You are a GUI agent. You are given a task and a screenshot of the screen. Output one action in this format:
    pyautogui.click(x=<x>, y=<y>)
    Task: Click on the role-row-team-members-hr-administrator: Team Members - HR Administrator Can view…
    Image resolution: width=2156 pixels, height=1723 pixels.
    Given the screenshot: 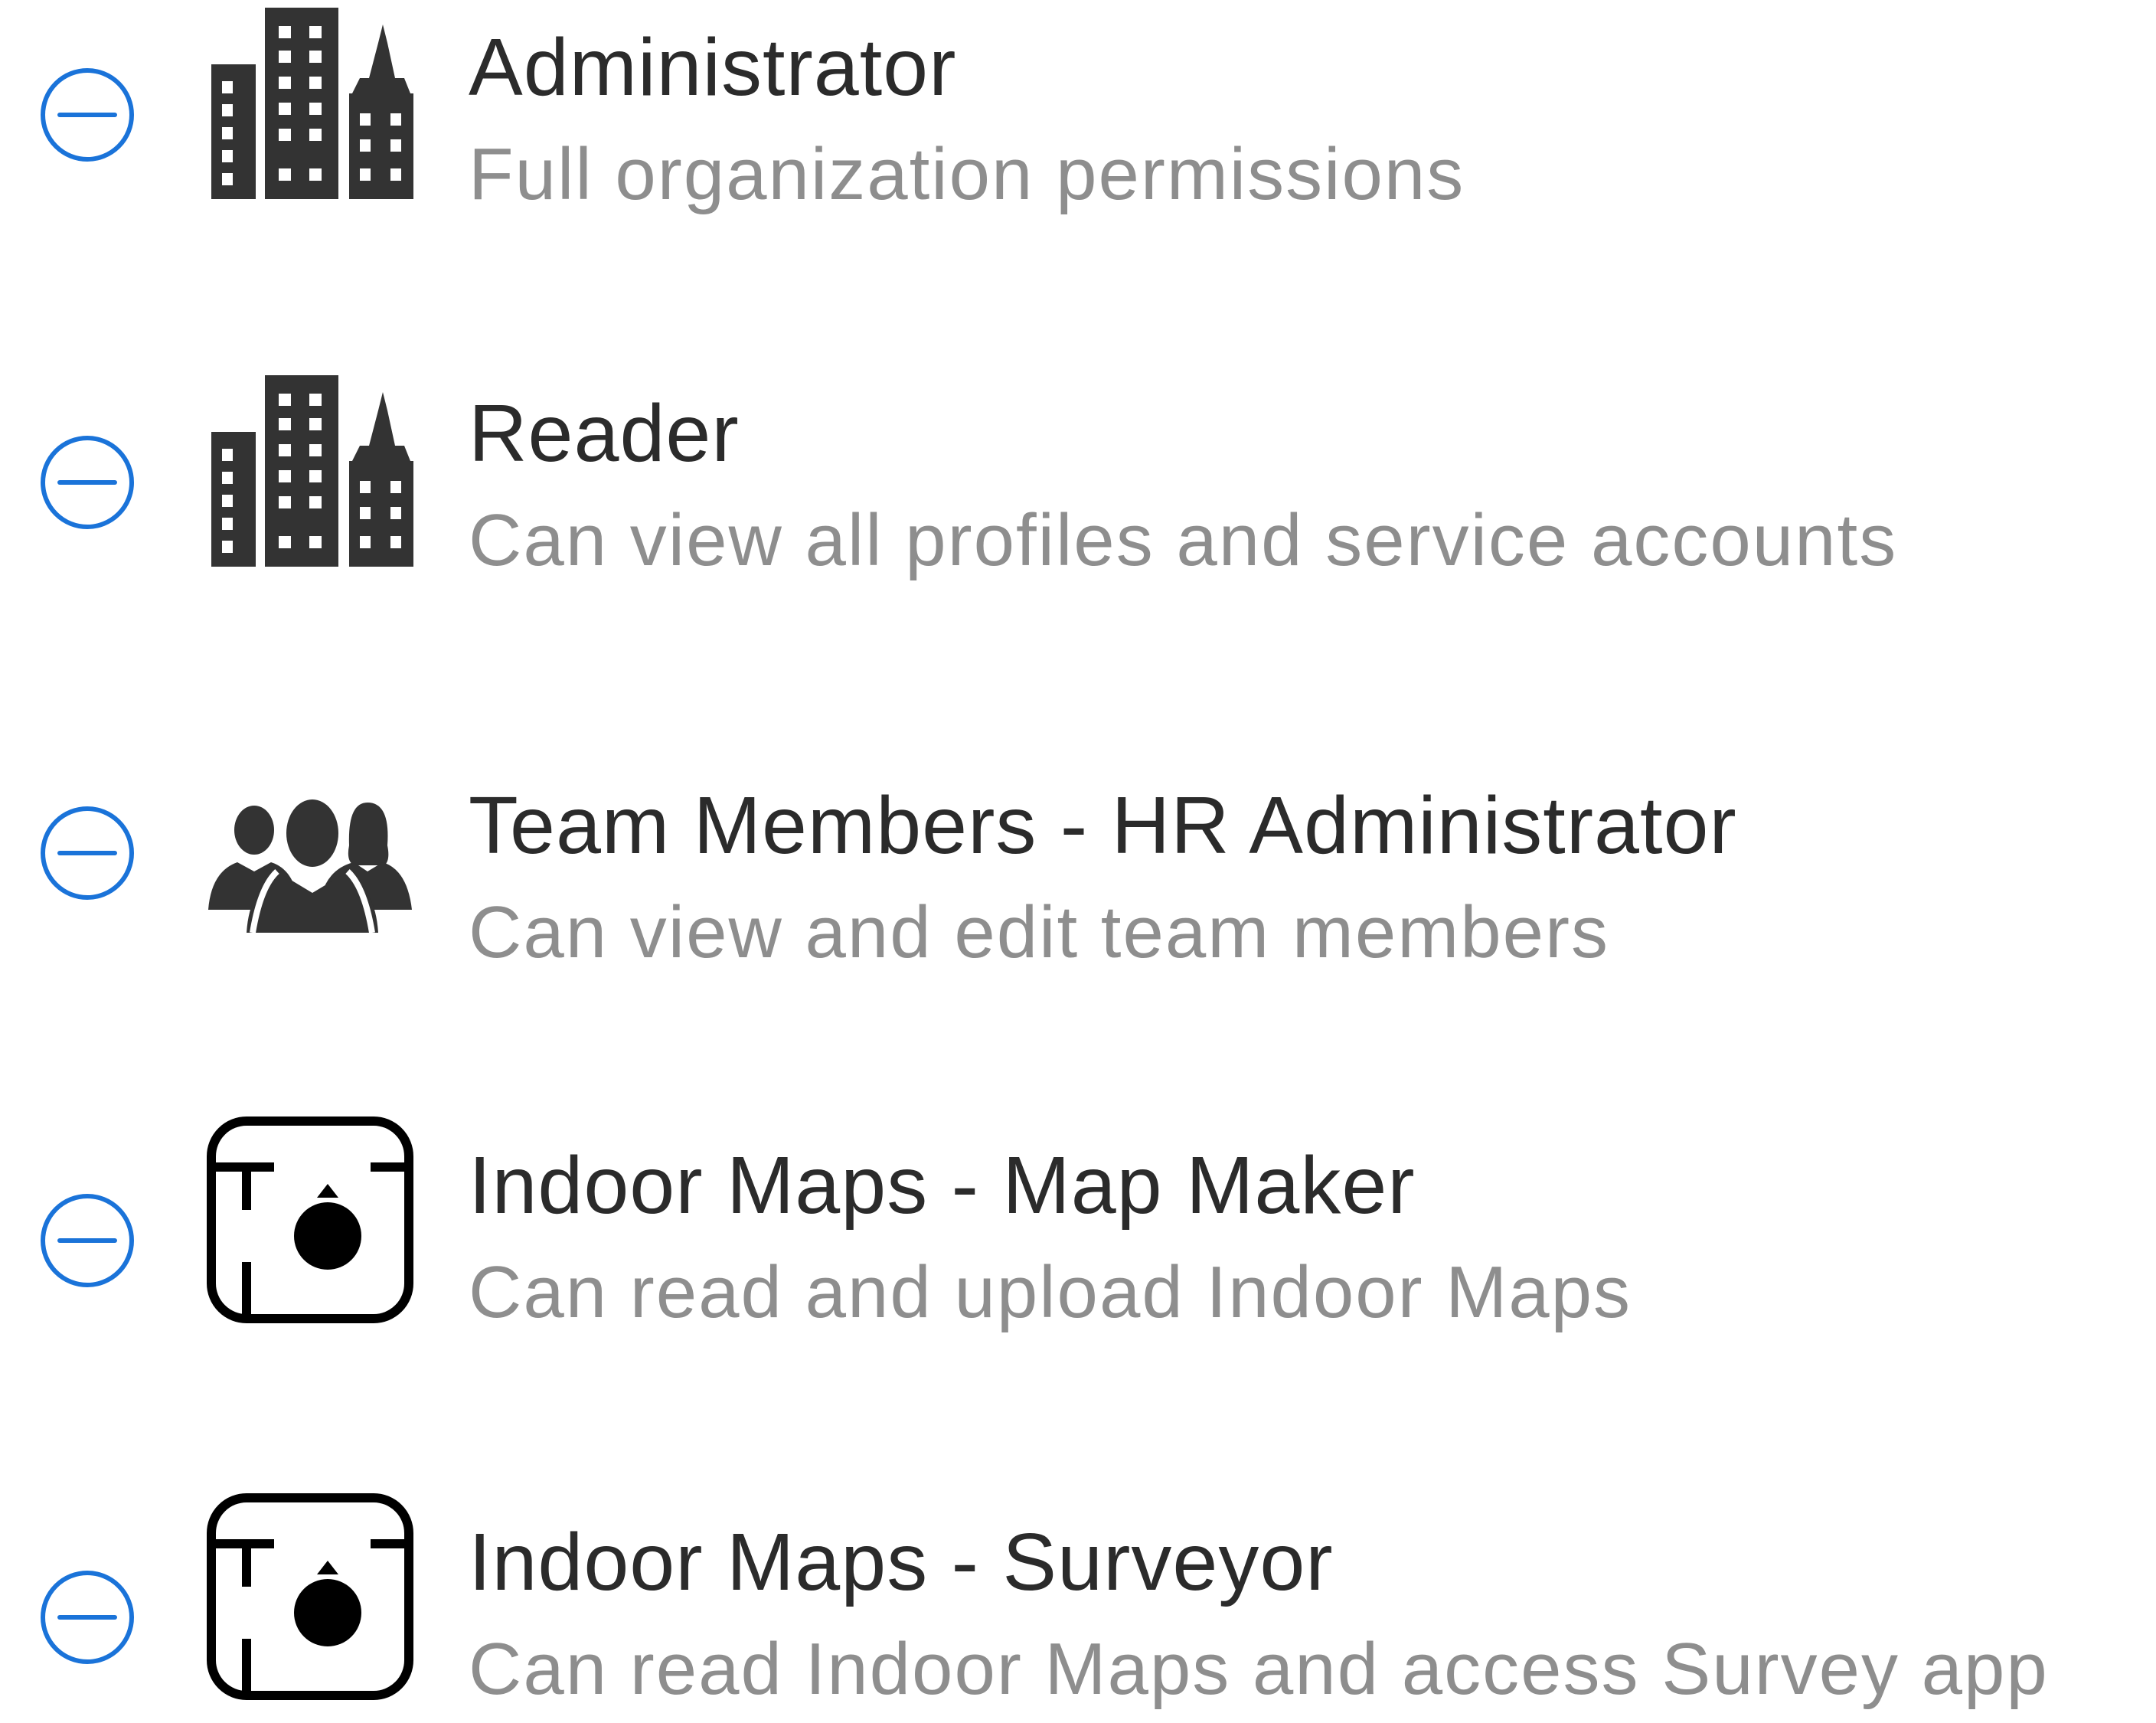 What is the action you would take?
    pyautogui.click(x=1078, y=873)
    